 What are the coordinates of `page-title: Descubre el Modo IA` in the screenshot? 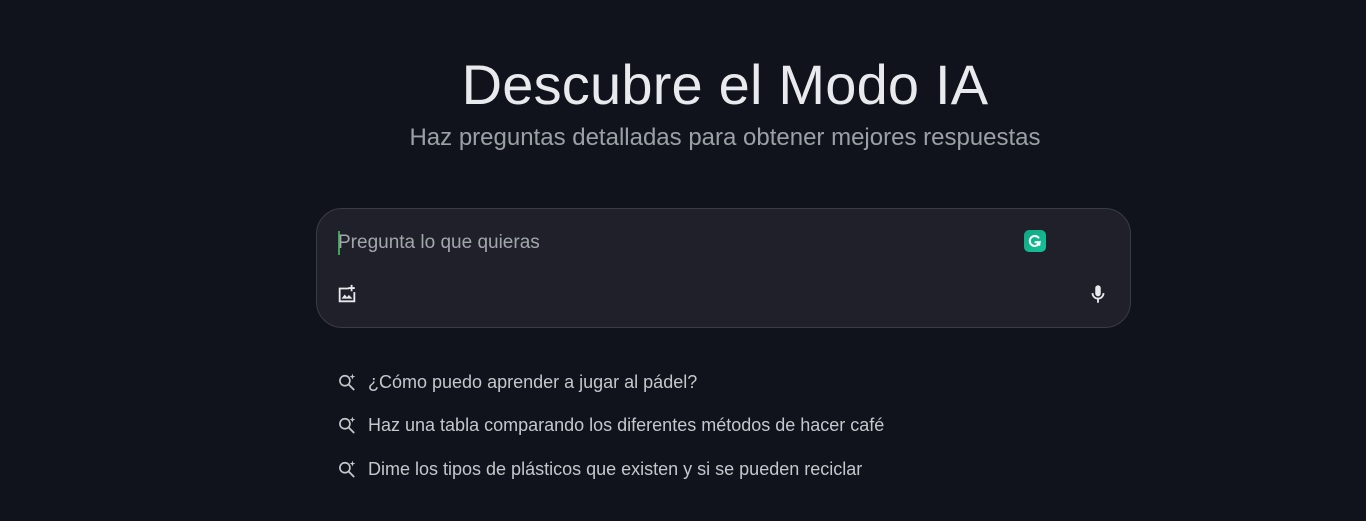 It's located at (725, 84).